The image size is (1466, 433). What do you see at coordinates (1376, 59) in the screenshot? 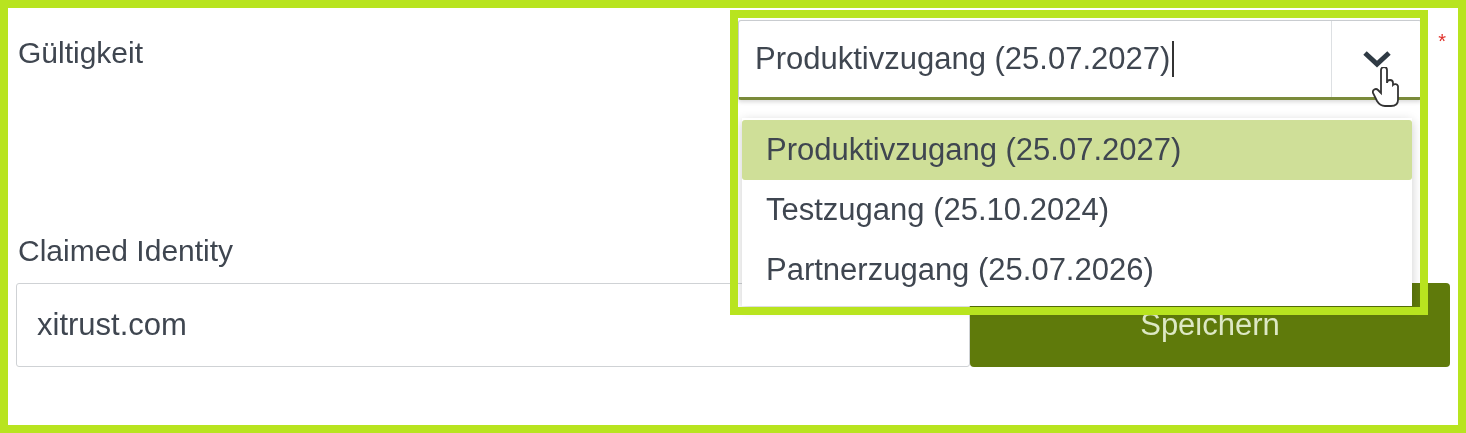
I see `chevron-down-icon` at bounding box center [1376, 59].